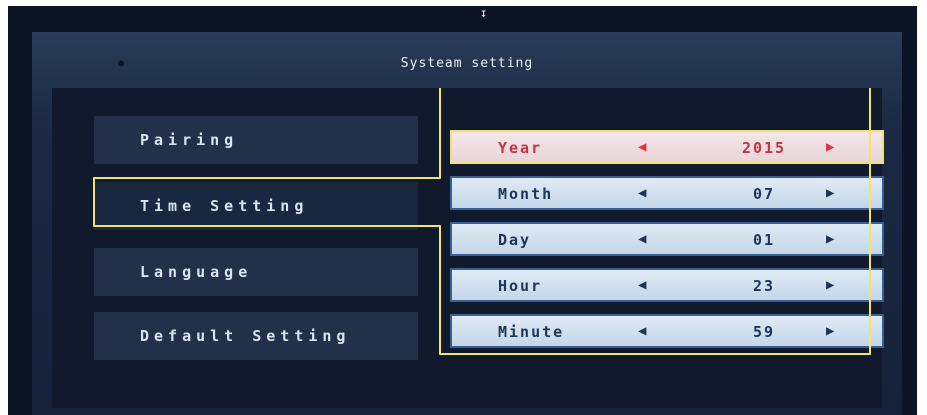 The height and width of the screenshot is (415, 927). Describe the element at coordinates (667, 193) in the screenshot. I see `time-field-month: Month ◀ 07 ▶` at that location.